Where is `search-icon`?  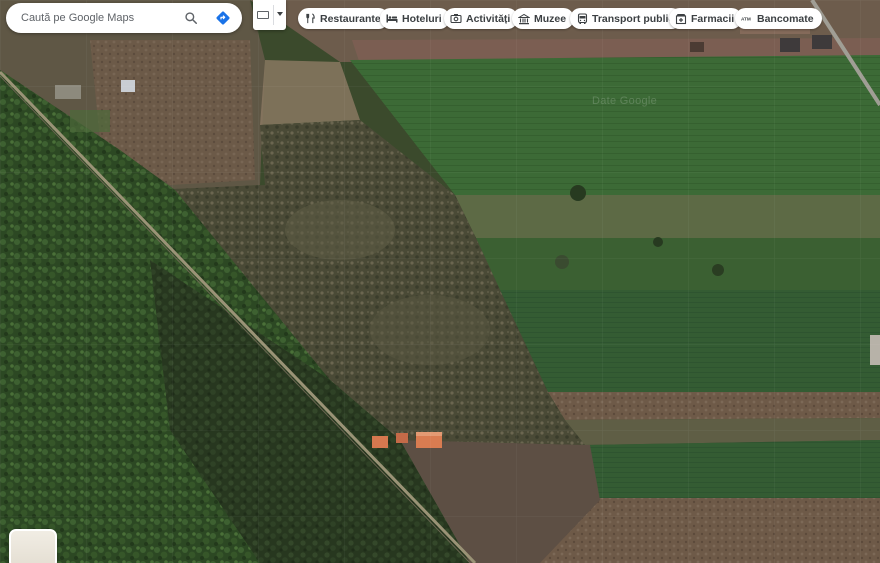 search-icon is located at coordinates (191, 18).